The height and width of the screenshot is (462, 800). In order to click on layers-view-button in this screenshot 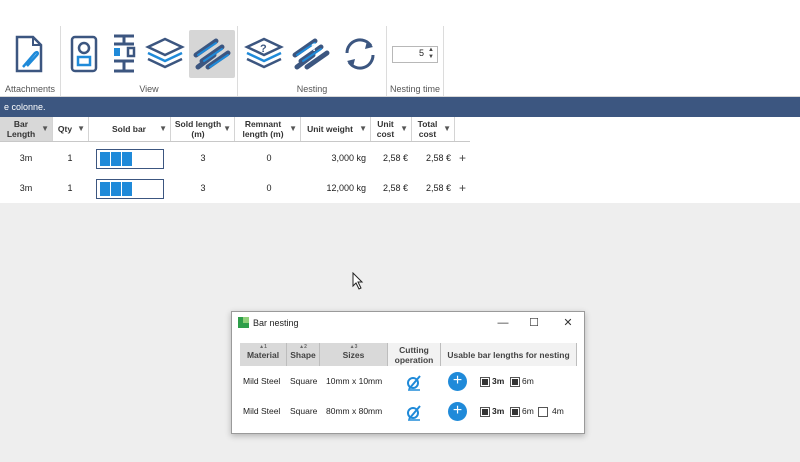, I will do `click(164, 54)`.